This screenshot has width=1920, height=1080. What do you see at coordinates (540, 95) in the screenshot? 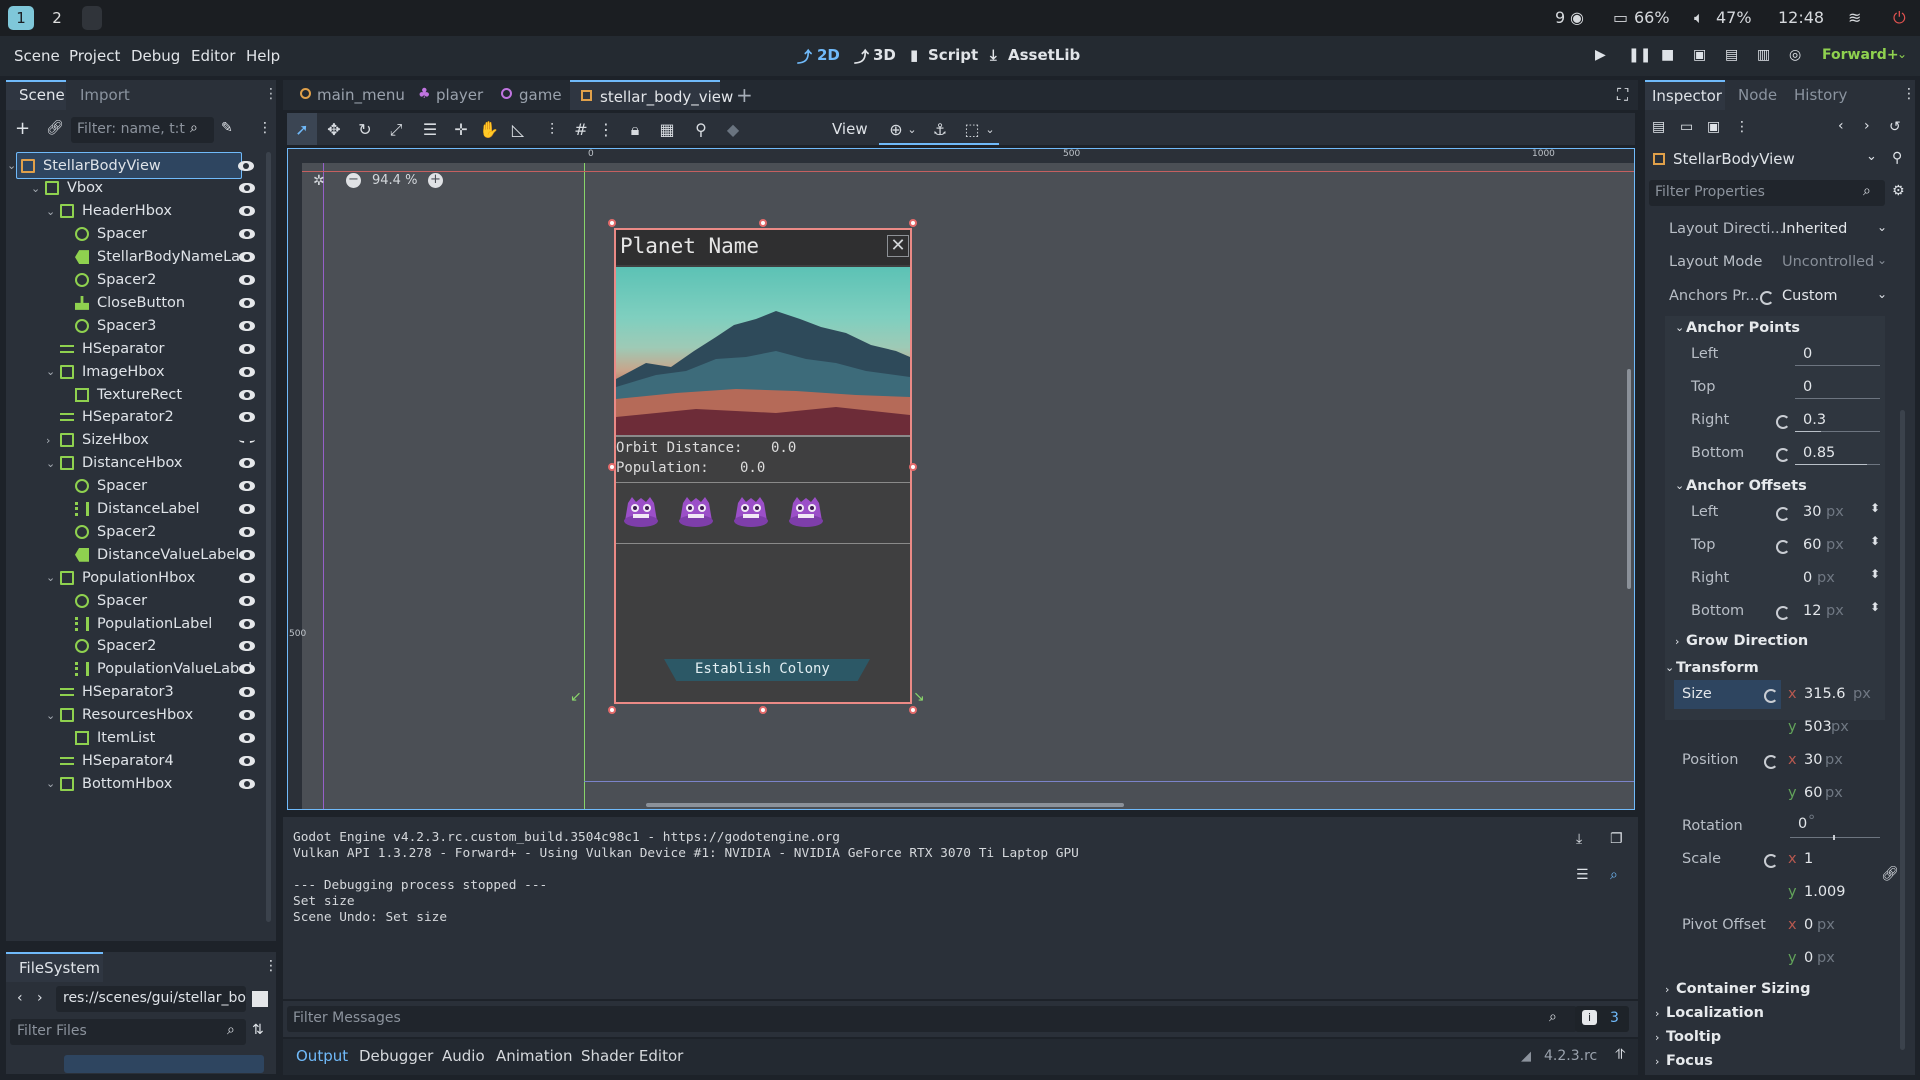
I see `tab-game: game` at bounding box center [540, 95].